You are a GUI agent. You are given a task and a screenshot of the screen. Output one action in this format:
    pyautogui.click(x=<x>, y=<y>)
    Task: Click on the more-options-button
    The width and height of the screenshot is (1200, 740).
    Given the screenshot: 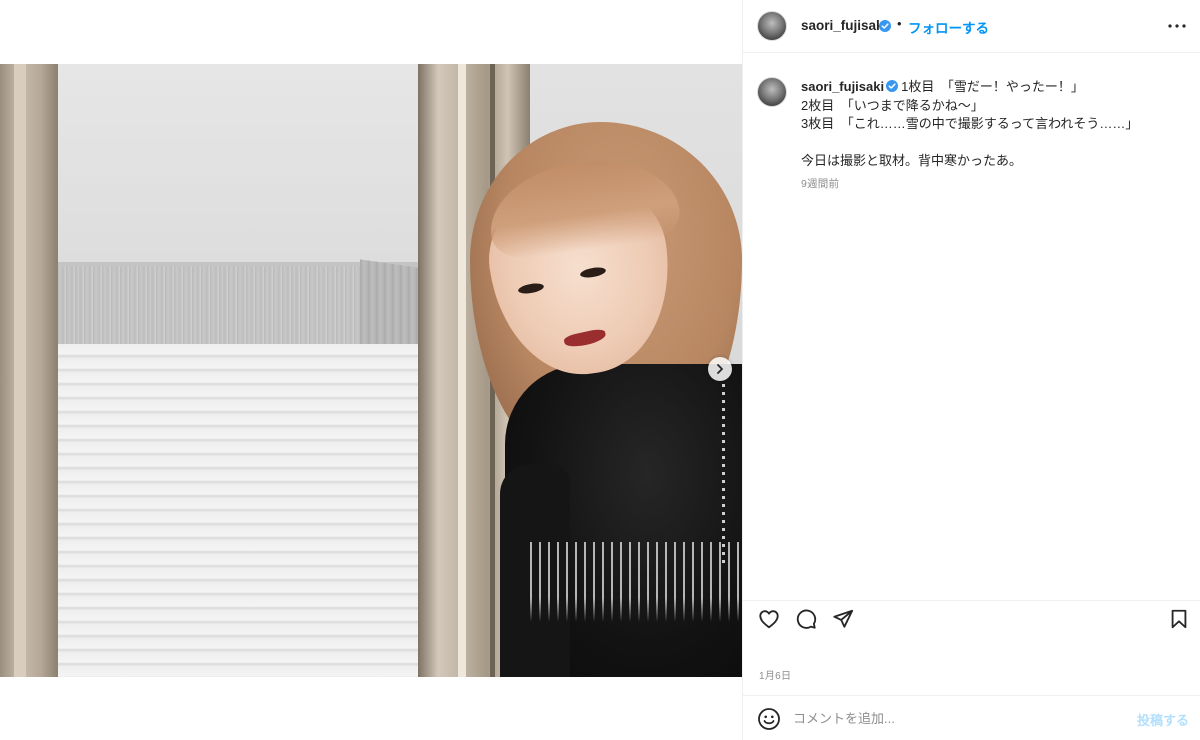 What is the action you would take?
    pyautogui.click(x=1177, y=26)
    